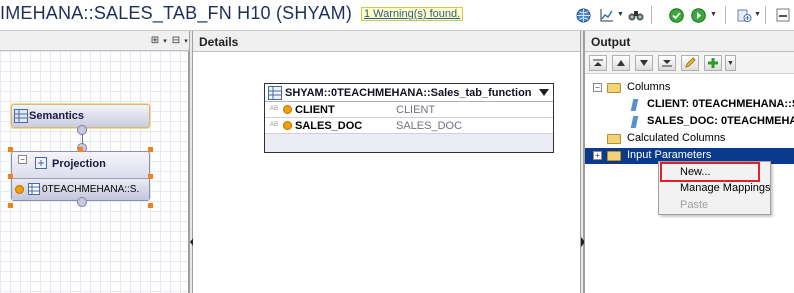  What do you see at coordinates (676, 138) in the screenshot?
I see `tree-calculated-columns: Calculated Columns` at bounding box center [676, 138].